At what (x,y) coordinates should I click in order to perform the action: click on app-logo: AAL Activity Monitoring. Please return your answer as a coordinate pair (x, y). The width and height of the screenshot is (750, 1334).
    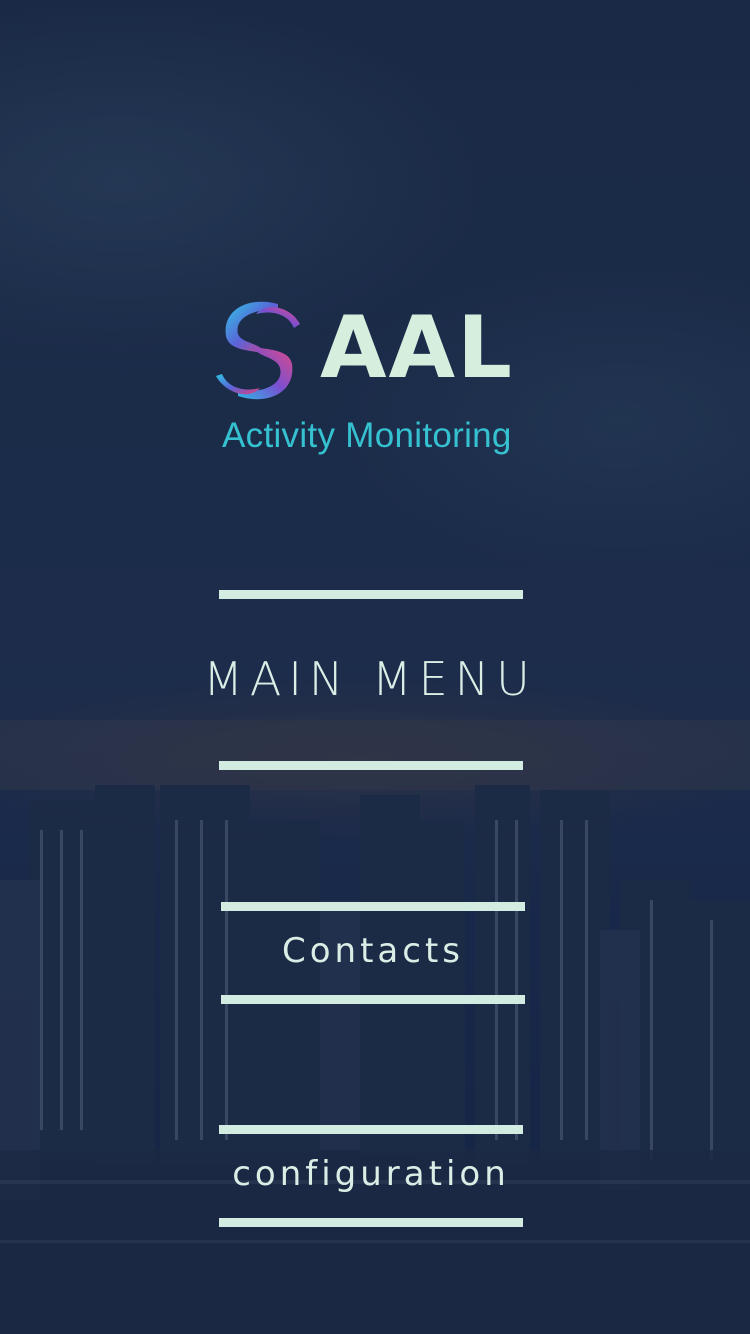
    Looking at the image, I should click on (380, 382).